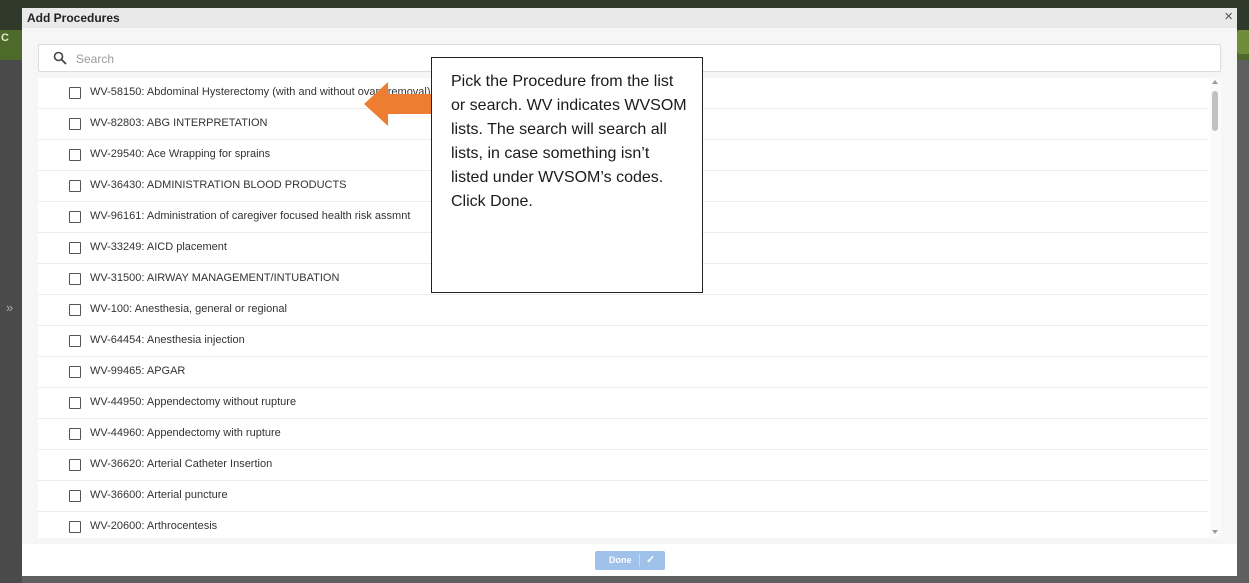 The height and width of the screenshot is (583, 1249). I want to click on done-divider, so click(639, 560).